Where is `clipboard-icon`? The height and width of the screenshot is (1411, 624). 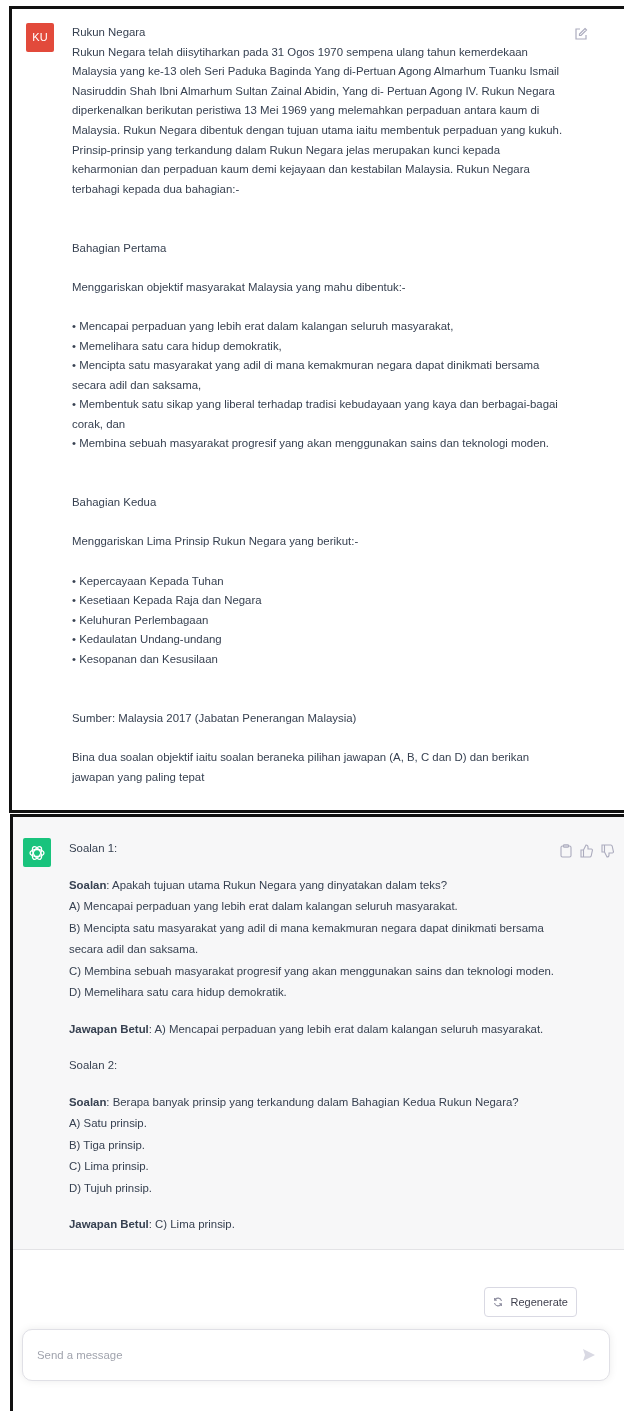 clipboard-icon is located at coordinates (566, 851).